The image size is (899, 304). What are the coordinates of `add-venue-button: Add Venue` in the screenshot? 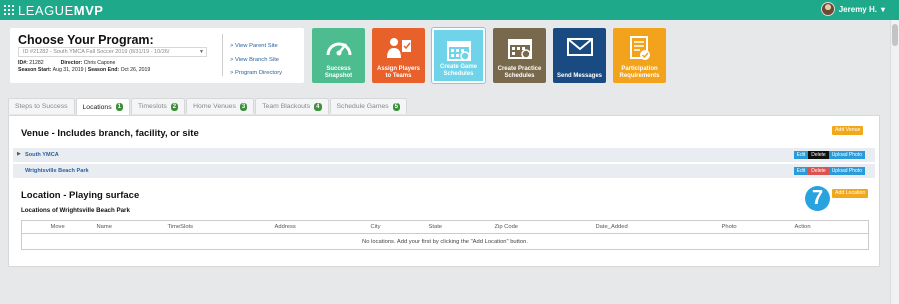 It's located at (848, 130).